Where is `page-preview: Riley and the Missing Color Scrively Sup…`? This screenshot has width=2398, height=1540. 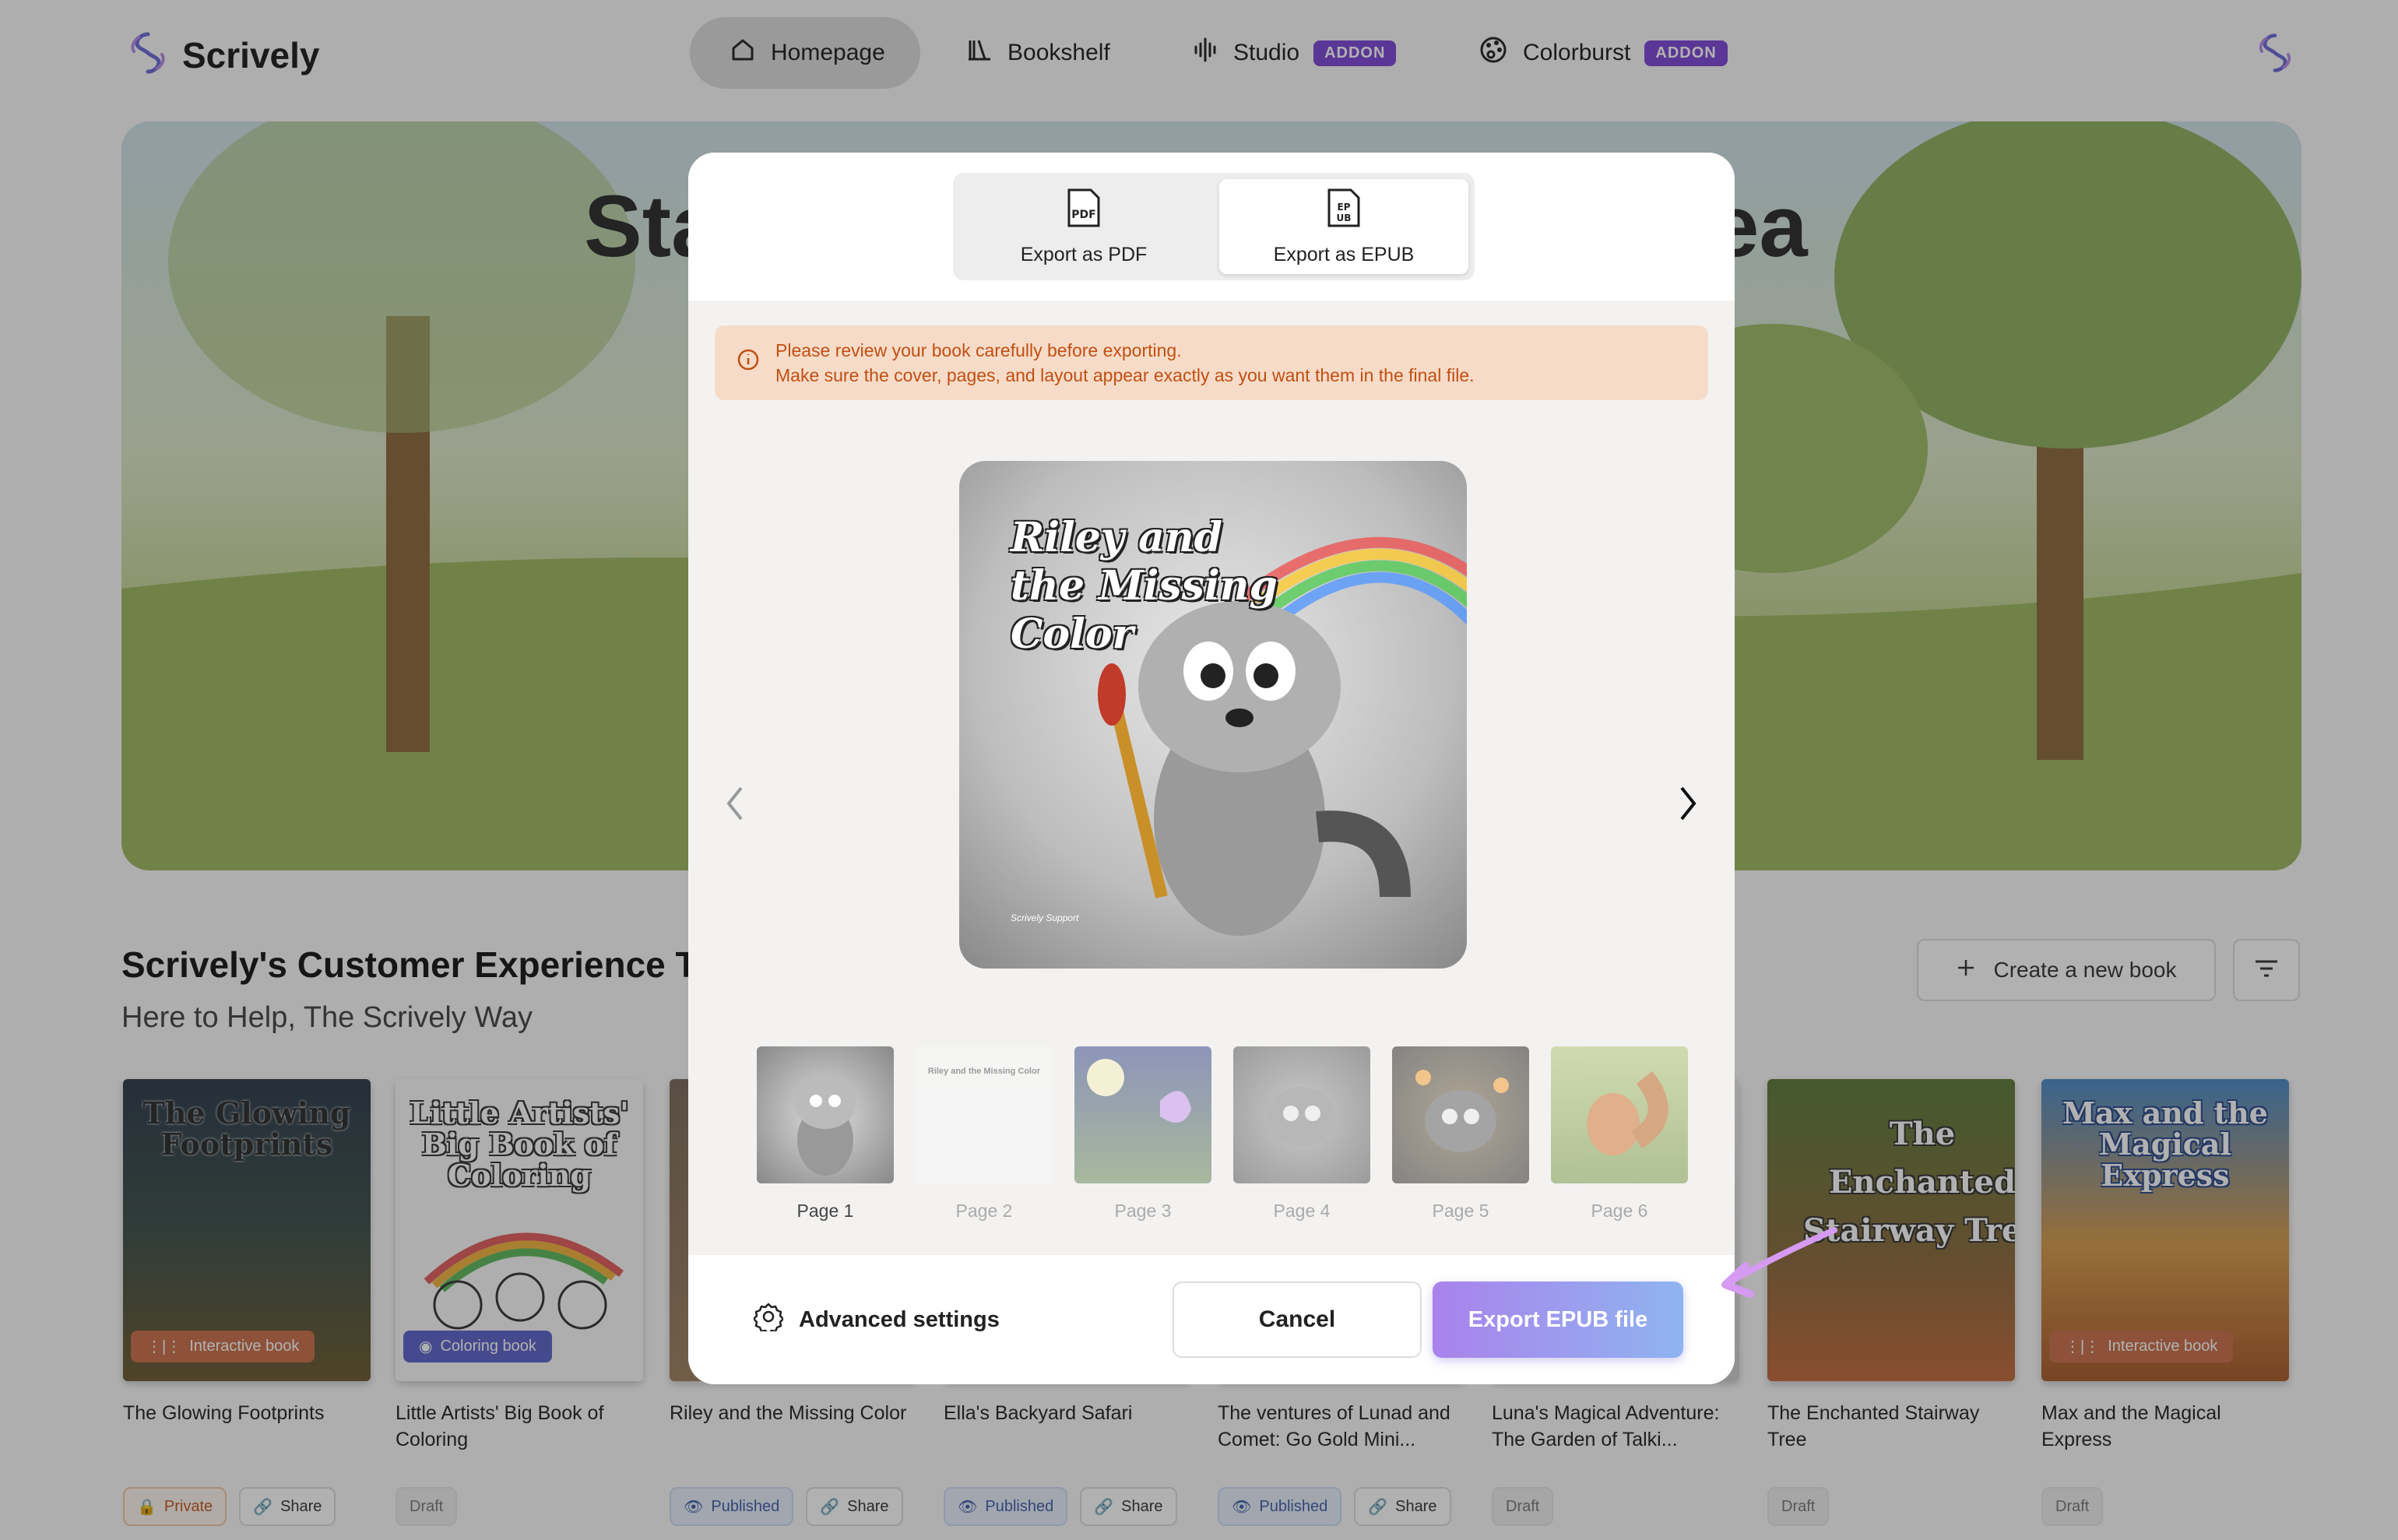 page-preview: Riley and the Missing Color Scrively Sup… is located at coordinates (1213, 715).